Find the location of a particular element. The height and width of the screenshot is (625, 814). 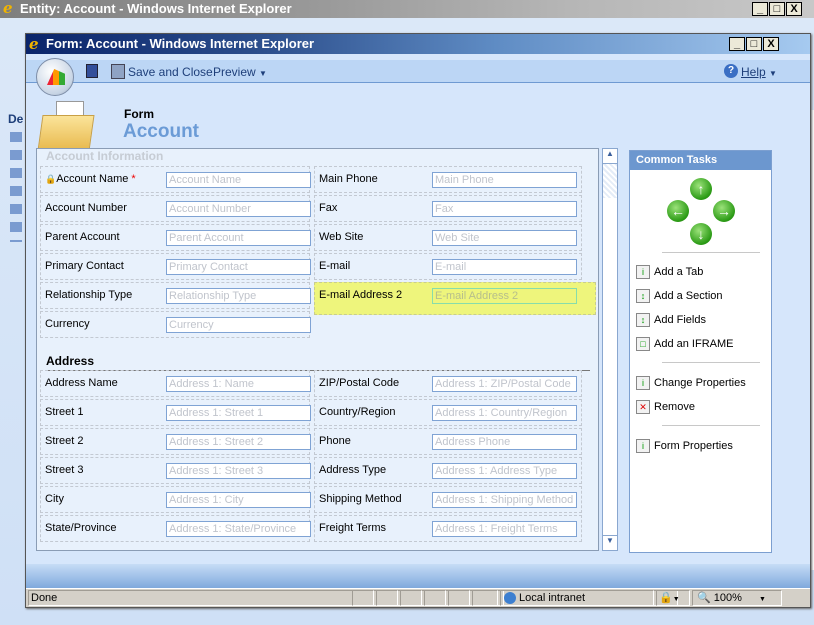

ie-icon: e is located at coordinates (34, 44).